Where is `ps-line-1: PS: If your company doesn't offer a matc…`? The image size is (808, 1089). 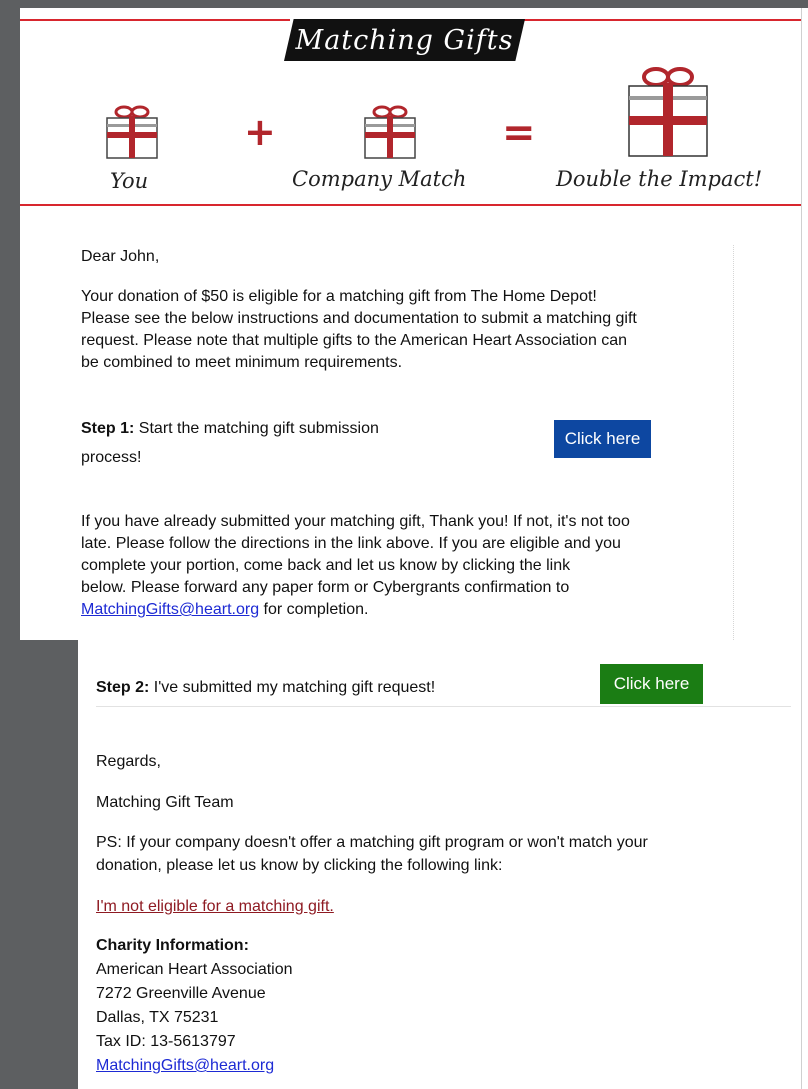
ps-line-1: PS: If your company doesn't offer a matc… is located at coordinates (372, 842).